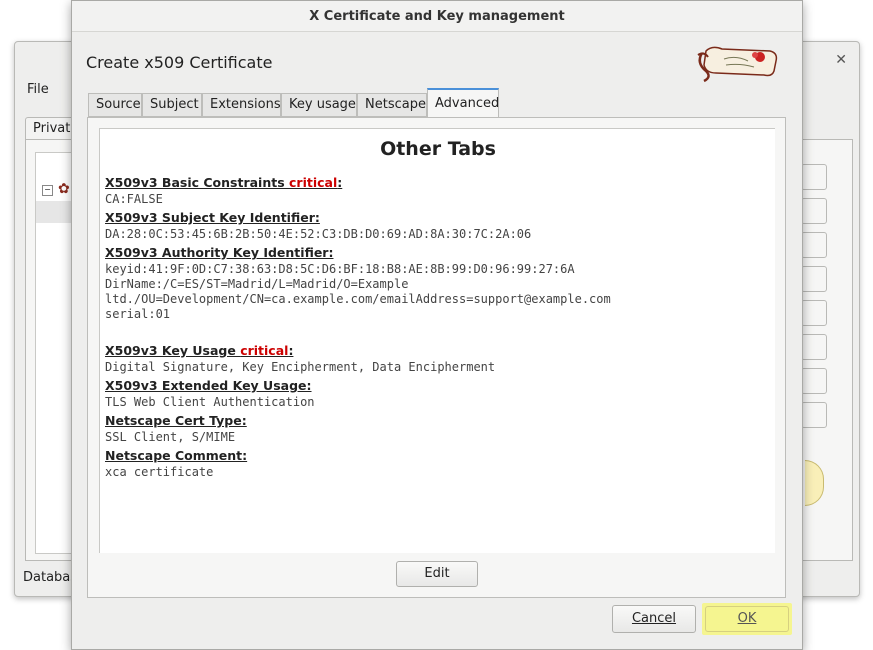  I want to click on dialog-heading: Create x509 Certificate, so click(179, 62).